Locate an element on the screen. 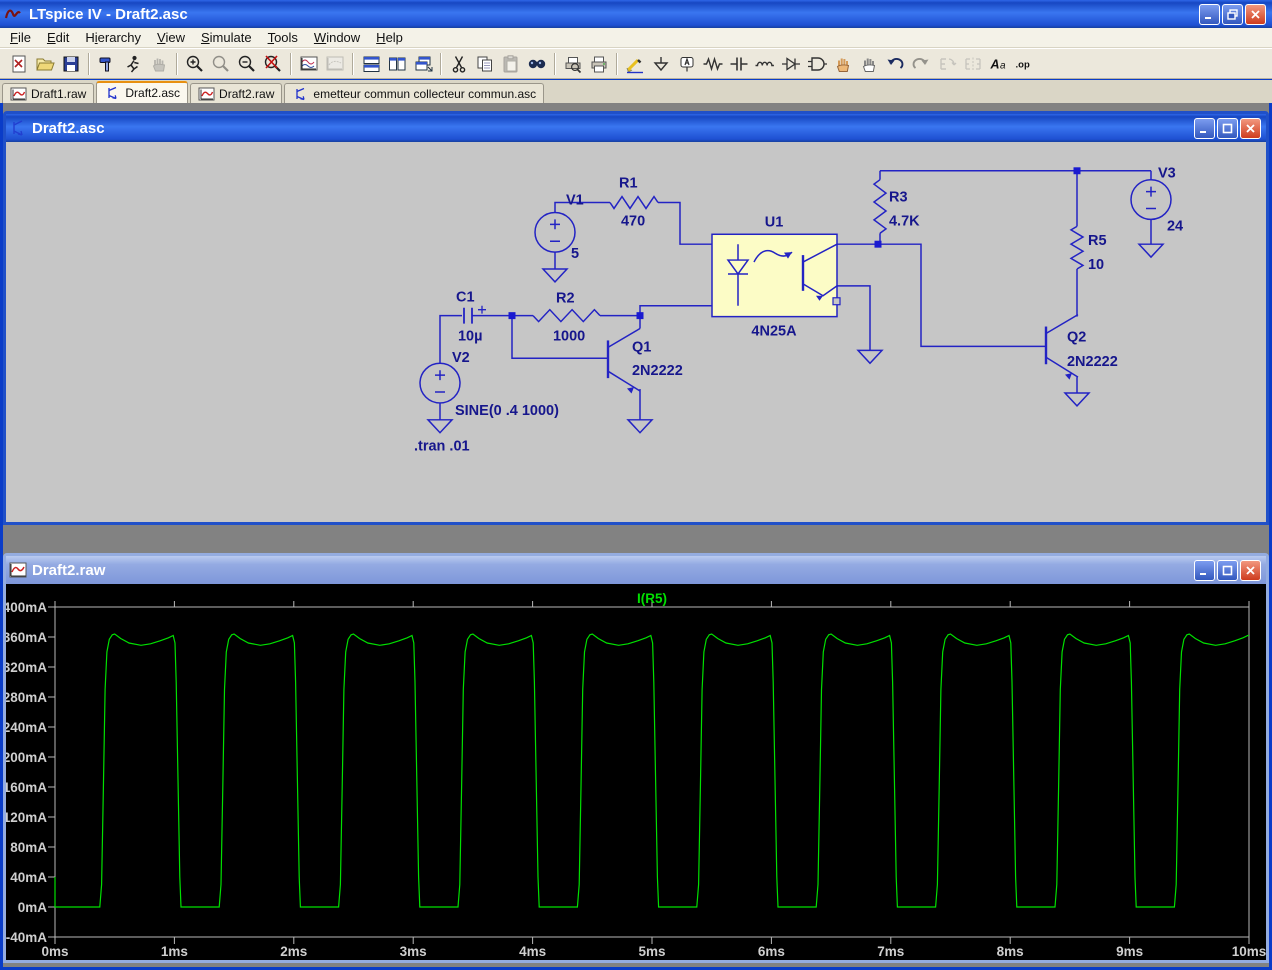 The width and height of the screenshot is (1272, 970). zoom-full-extents-button is located at coordinates (273, 63).